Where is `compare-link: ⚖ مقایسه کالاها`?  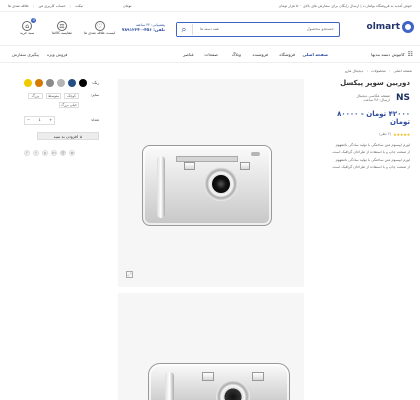
compare-link: ⚖ مقایسه کالاها is located at coordinates (62, 28).